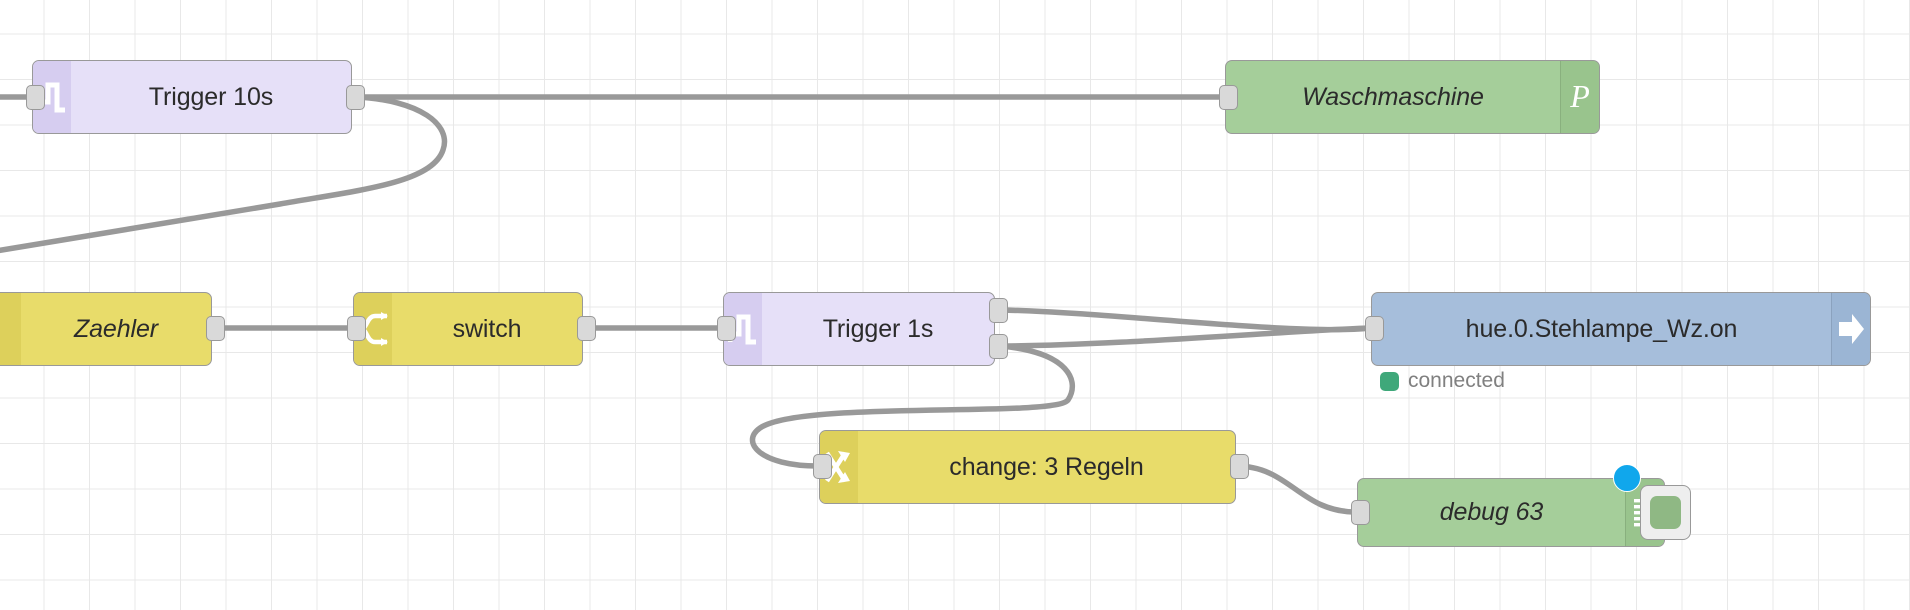 The height and width of the screenshot is (610, 1910). I want to click on port-in-waschmaschine, so click(1228, 97).